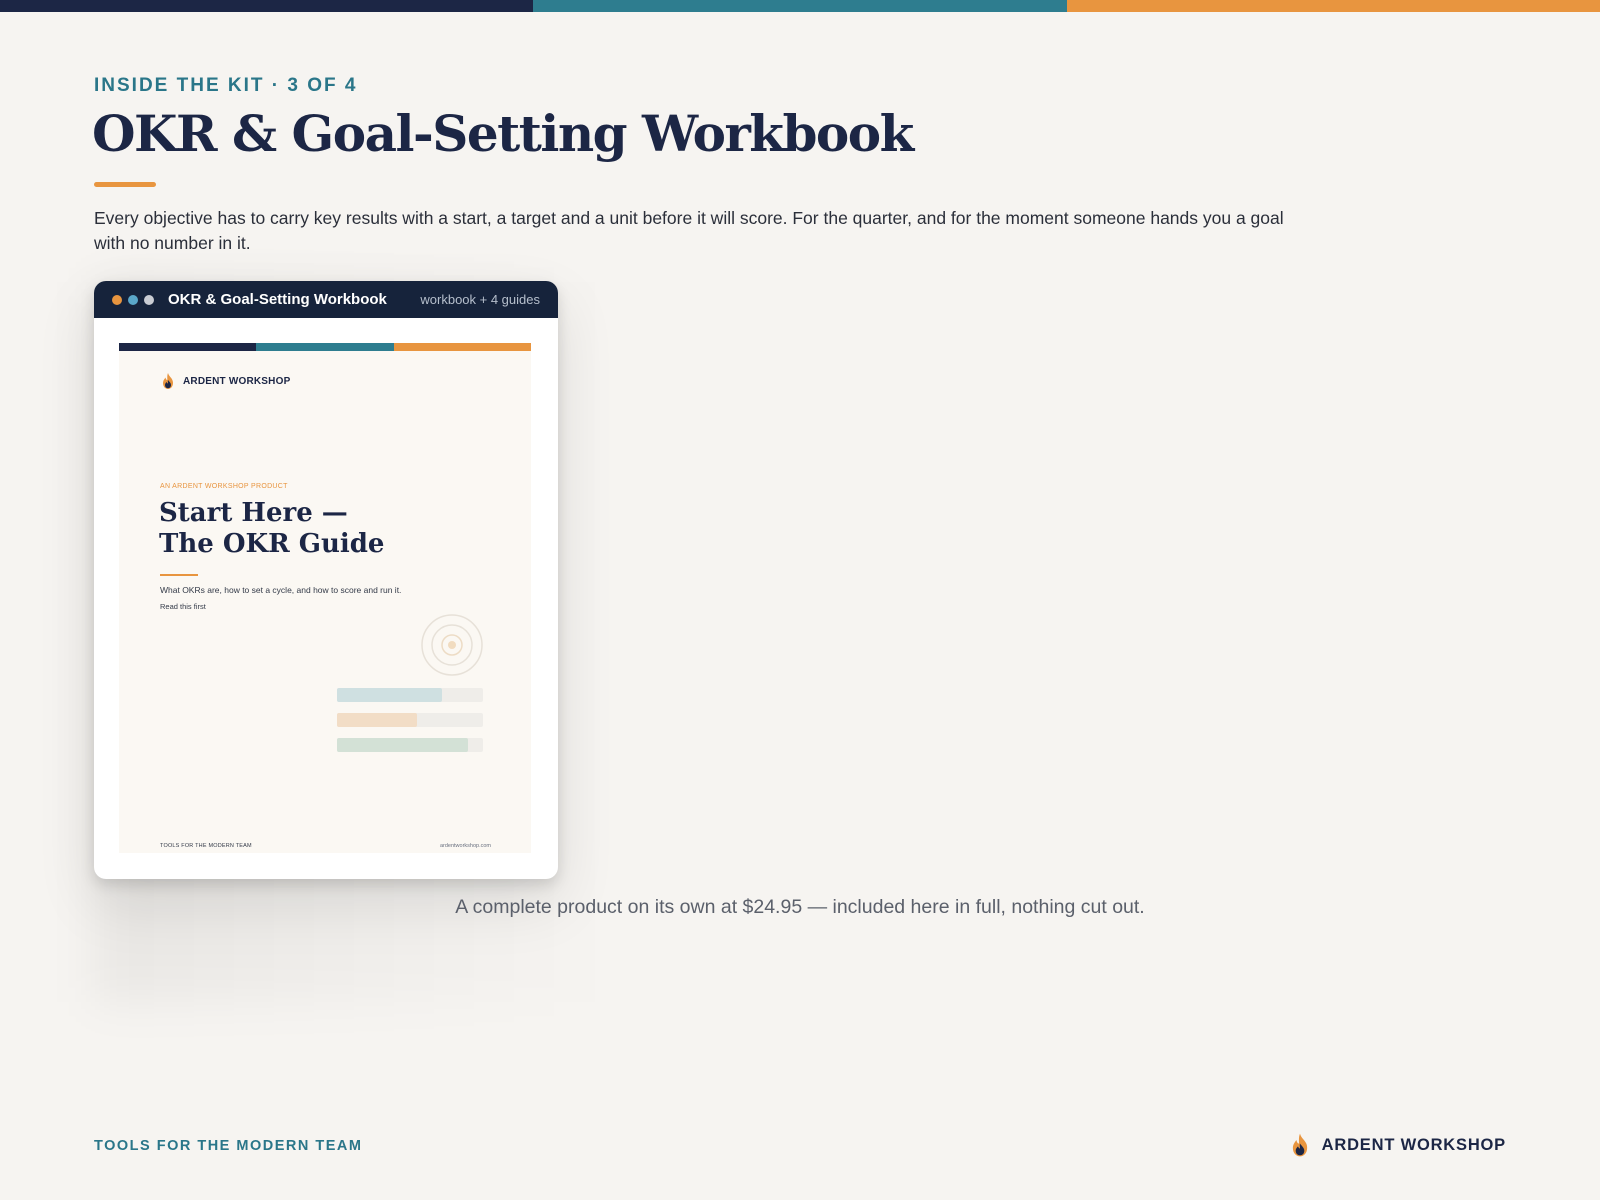 Image resolution: width=1600 pixels, height=1200 pixels. I want to click on window-dot-grey, so click(149, 299).